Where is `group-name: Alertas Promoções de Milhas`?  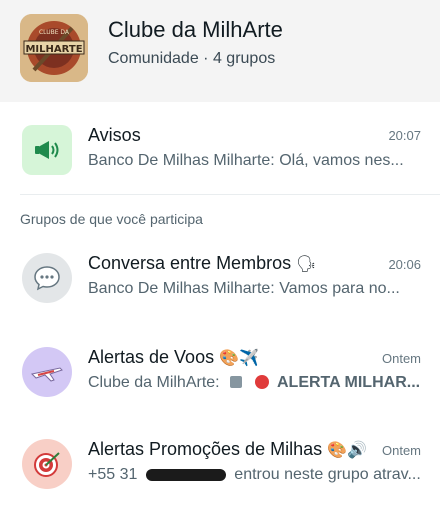 group-name: Alertas Promoções de Milhas is located at coordinates (205, 449).